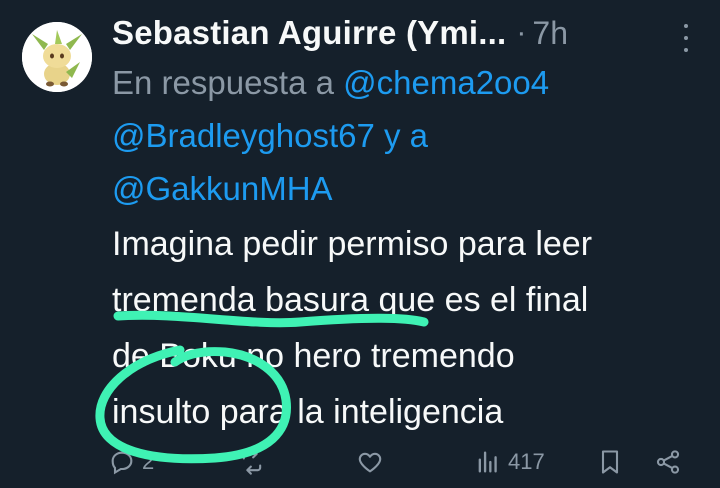  What do you see at coordinates (222, 188) in the screenshot?
I see `mention-link: @GakkunMHA` at bounding box center [222, 188].